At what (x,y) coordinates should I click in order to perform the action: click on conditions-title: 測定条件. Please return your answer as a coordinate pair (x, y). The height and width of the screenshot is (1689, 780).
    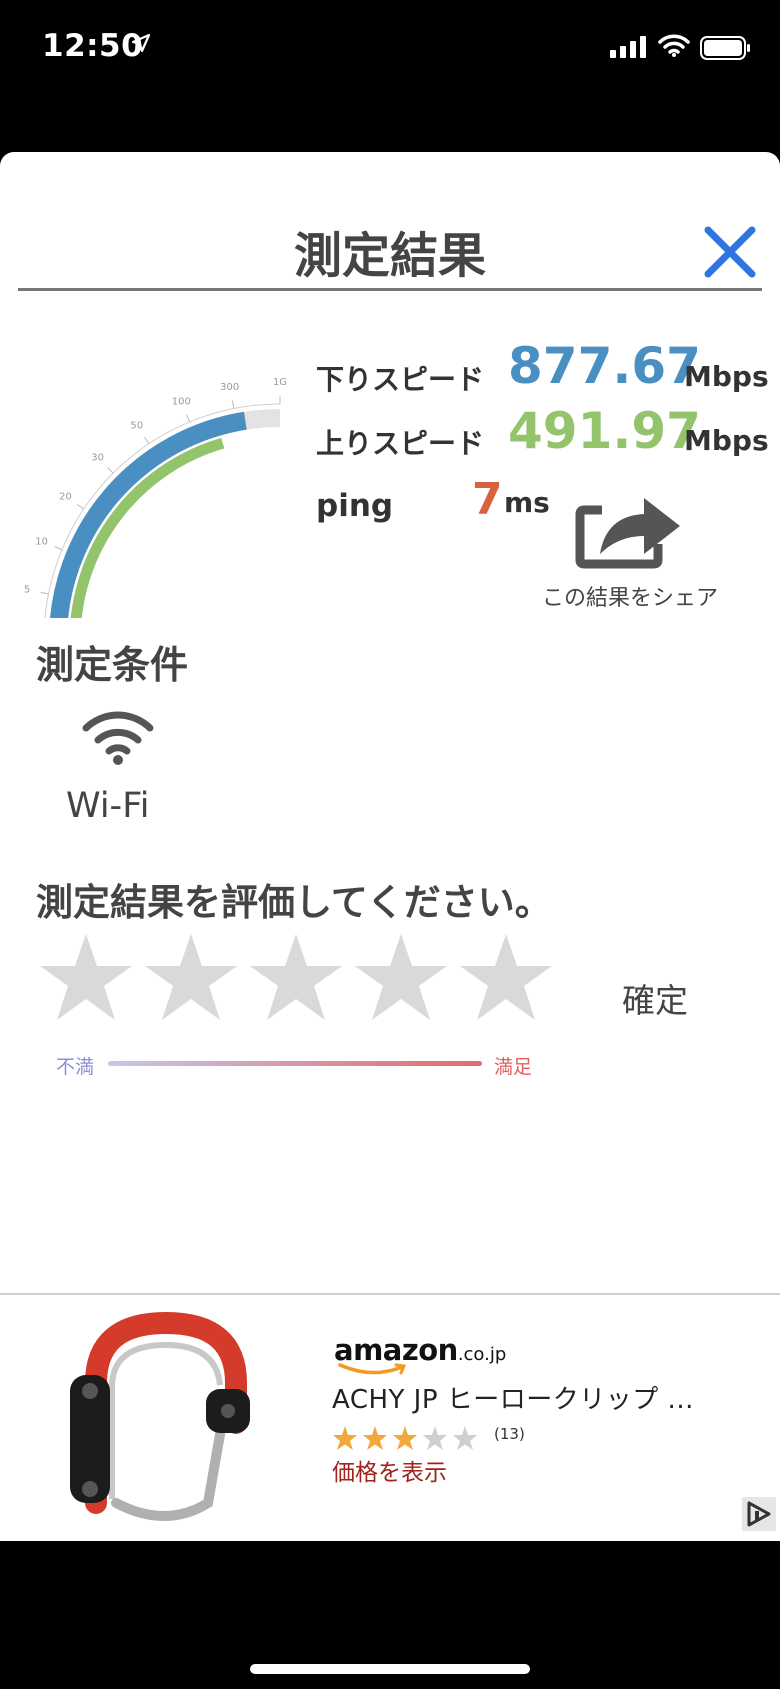
    Looking at the image, I should click on (112, 665).